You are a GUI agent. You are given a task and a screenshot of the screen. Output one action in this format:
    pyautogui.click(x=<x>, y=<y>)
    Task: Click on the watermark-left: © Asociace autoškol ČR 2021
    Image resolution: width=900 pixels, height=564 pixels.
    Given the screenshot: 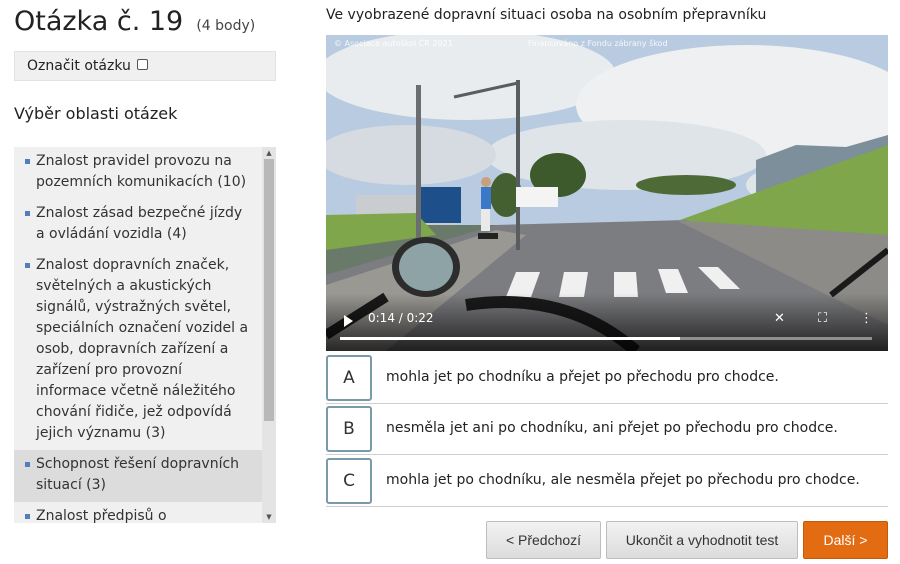 What is the action you would take?
    pyautogui.click(x=393, y=43)
    